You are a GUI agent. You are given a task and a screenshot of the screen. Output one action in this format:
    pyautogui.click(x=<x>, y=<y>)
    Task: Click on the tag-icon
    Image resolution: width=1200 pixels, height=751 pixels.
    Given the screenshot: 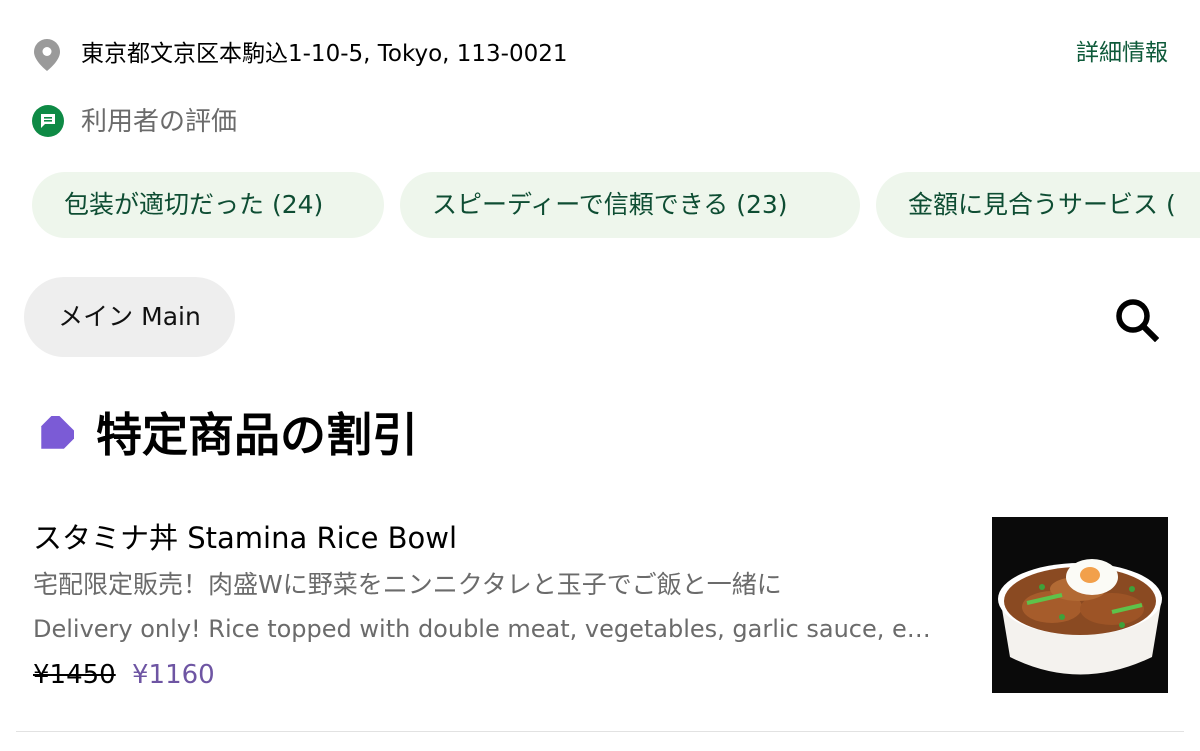 What is the action you would take?
    pyautogui.click(x=56, y=433)
    